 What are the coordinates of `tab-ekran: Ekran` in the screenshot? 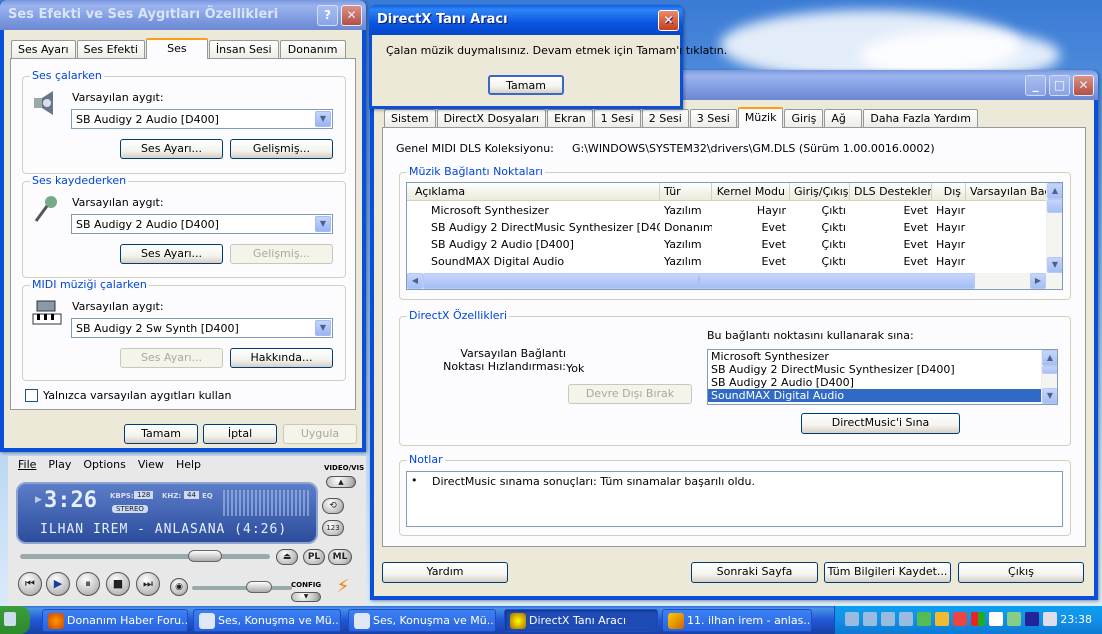 It's located at (570, 118).